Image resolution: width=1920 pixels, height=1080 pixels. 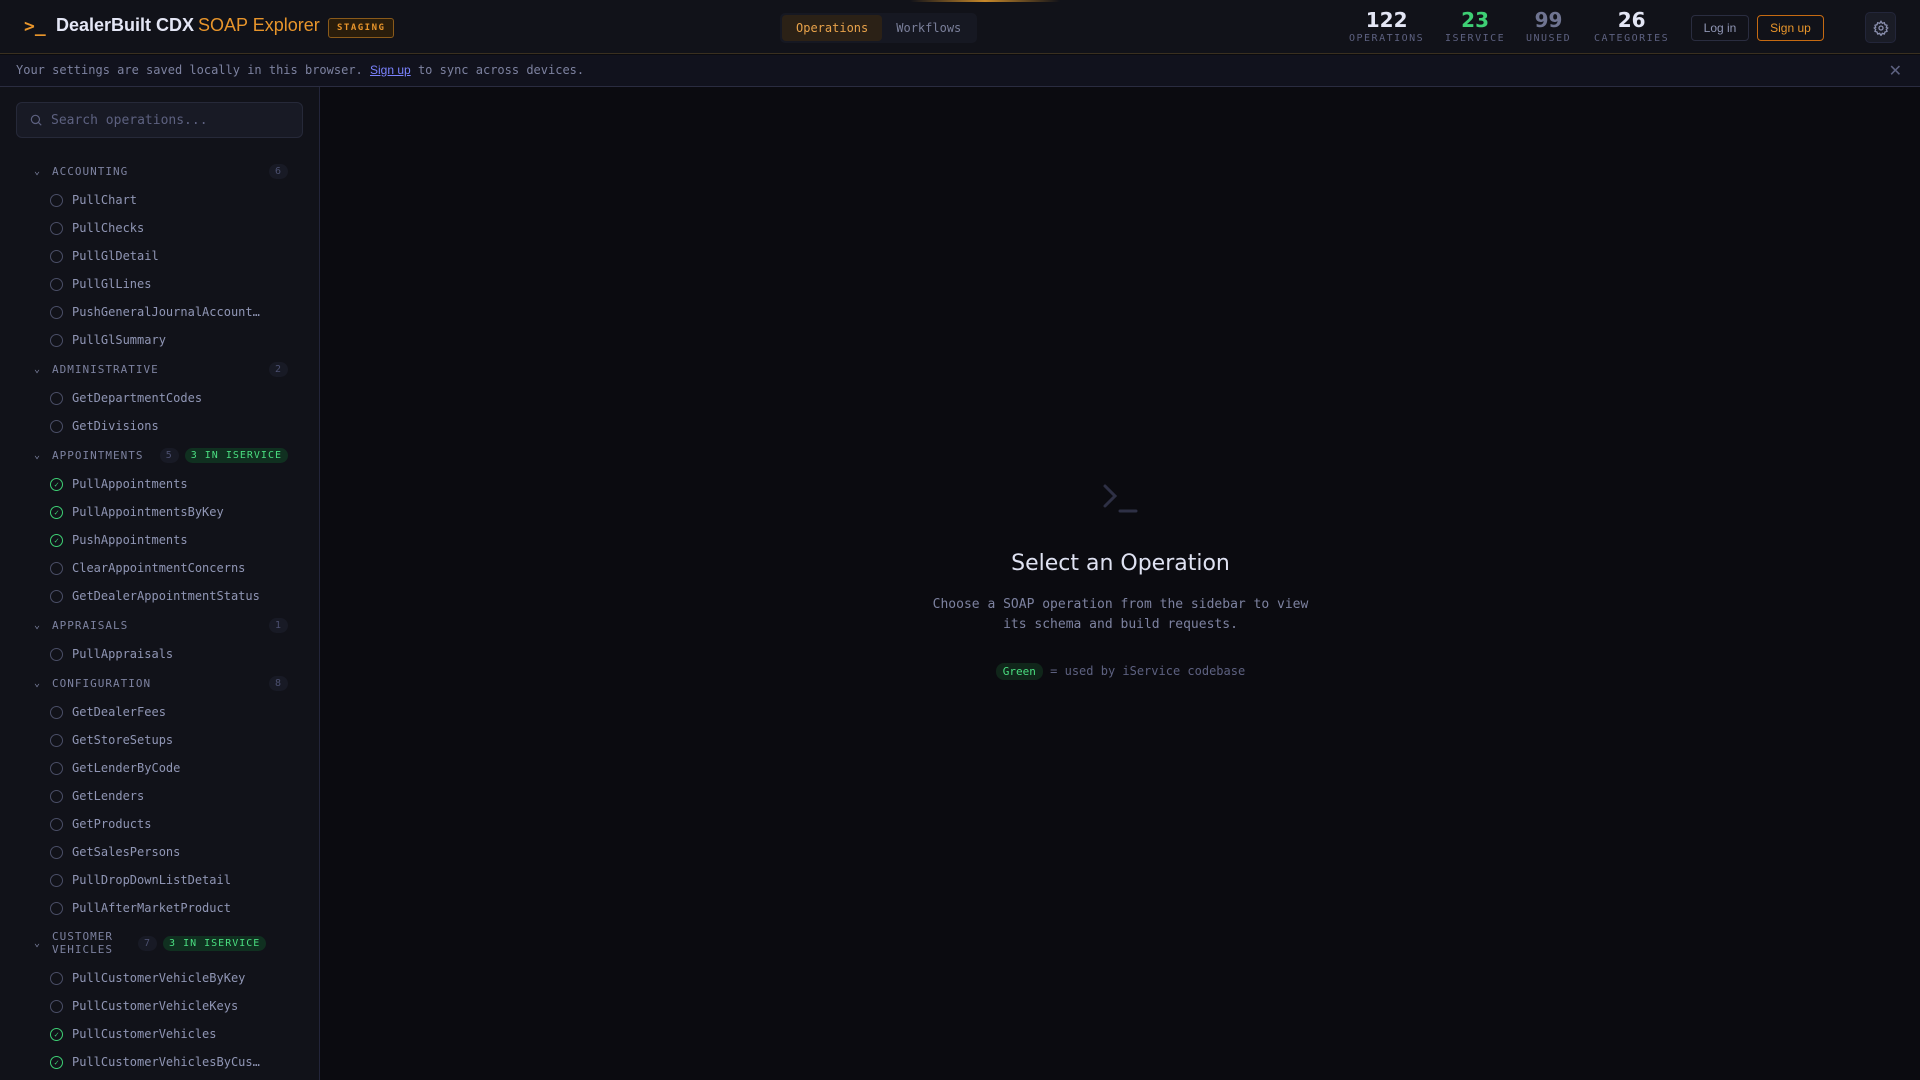 I want to click on category-header: ⌄ CONFIGURATION 8, so click(x=159, y=683).